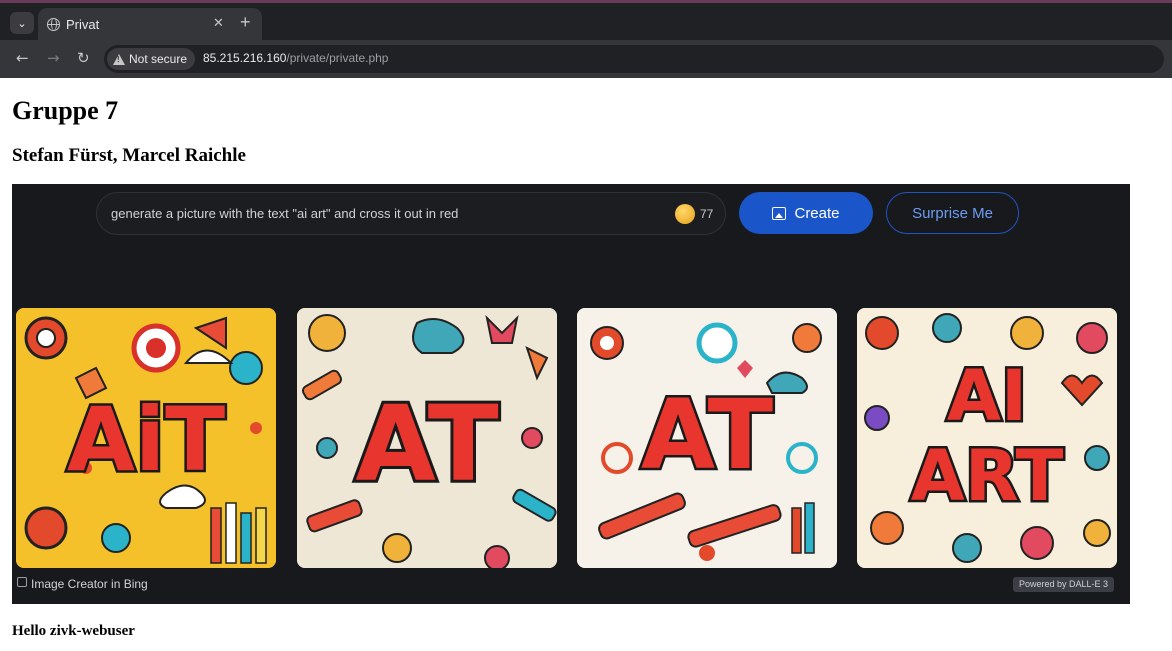  Describe the element at coordinates (987, 396) in the screenshot. I see `image-4-text-top: AI` at that location.